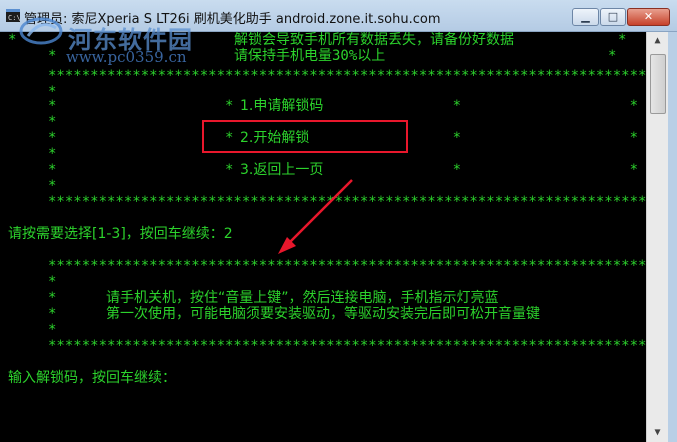 The height and width of the screenshot is (442, 677). What do you see at coordinates (282, 106) in the screenshot?
I see `menu-item-1: 1.申请解锁码` at bounding box center [282, 106].